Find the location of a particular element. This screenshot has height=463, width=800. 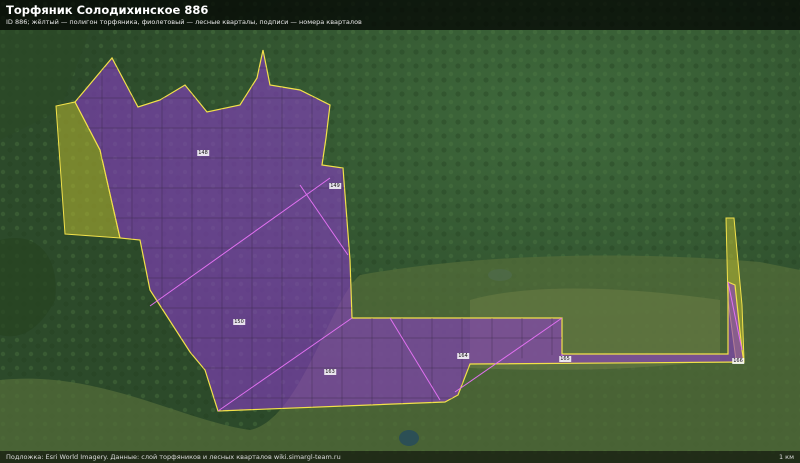

quarter-label: 148 is located at coordinates (203, 153).